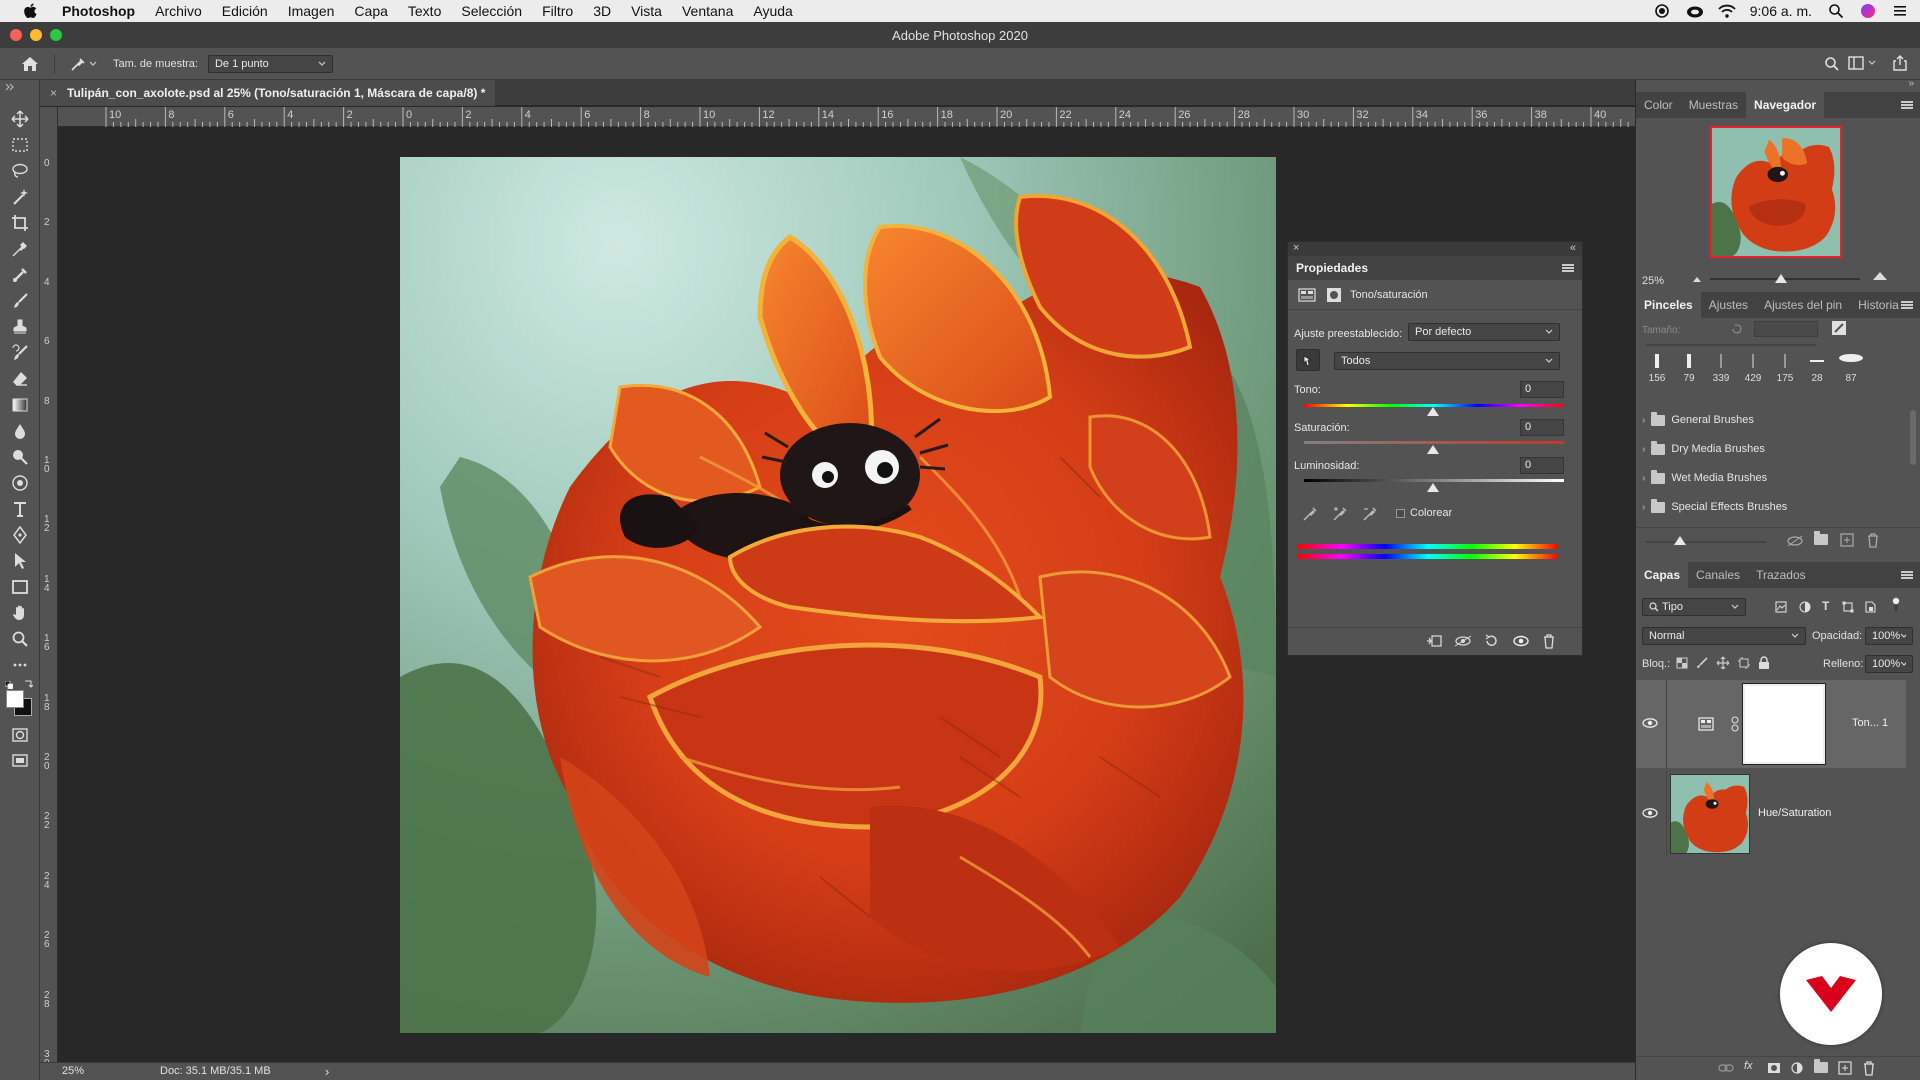  What do you see at coordinates (1657, 372) in the screenshot?
I see `brush-preset: 156` at bounding box center [1657, 372].